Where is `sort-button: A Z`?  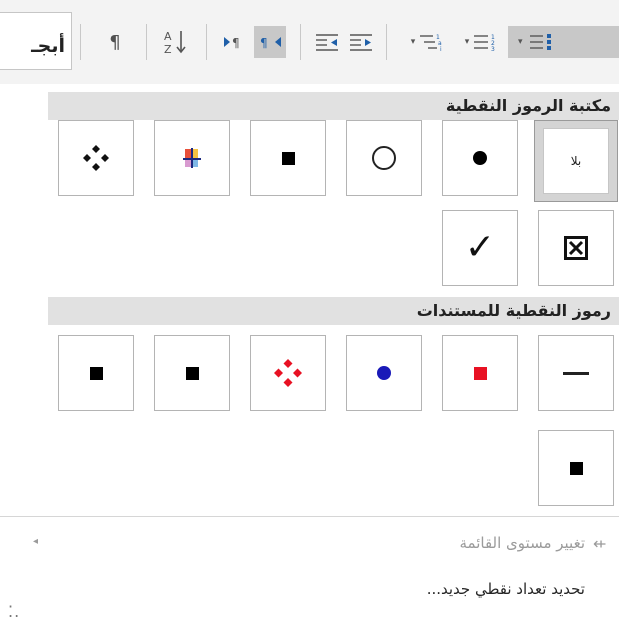
sort-button: A Z is located at coordinates (176, 42).